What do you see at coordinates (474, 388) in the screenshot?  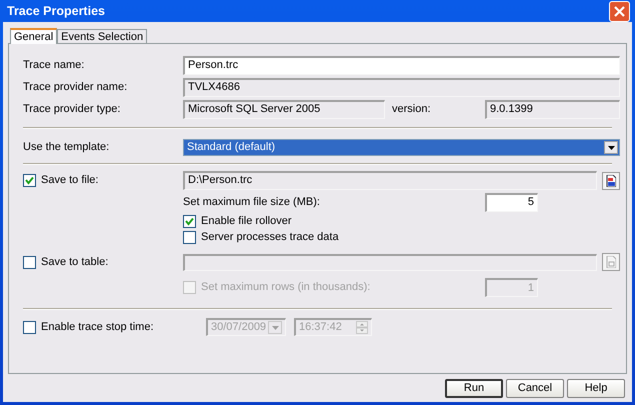 I see `dialog-button: Run` at bounding box center [474, 388].